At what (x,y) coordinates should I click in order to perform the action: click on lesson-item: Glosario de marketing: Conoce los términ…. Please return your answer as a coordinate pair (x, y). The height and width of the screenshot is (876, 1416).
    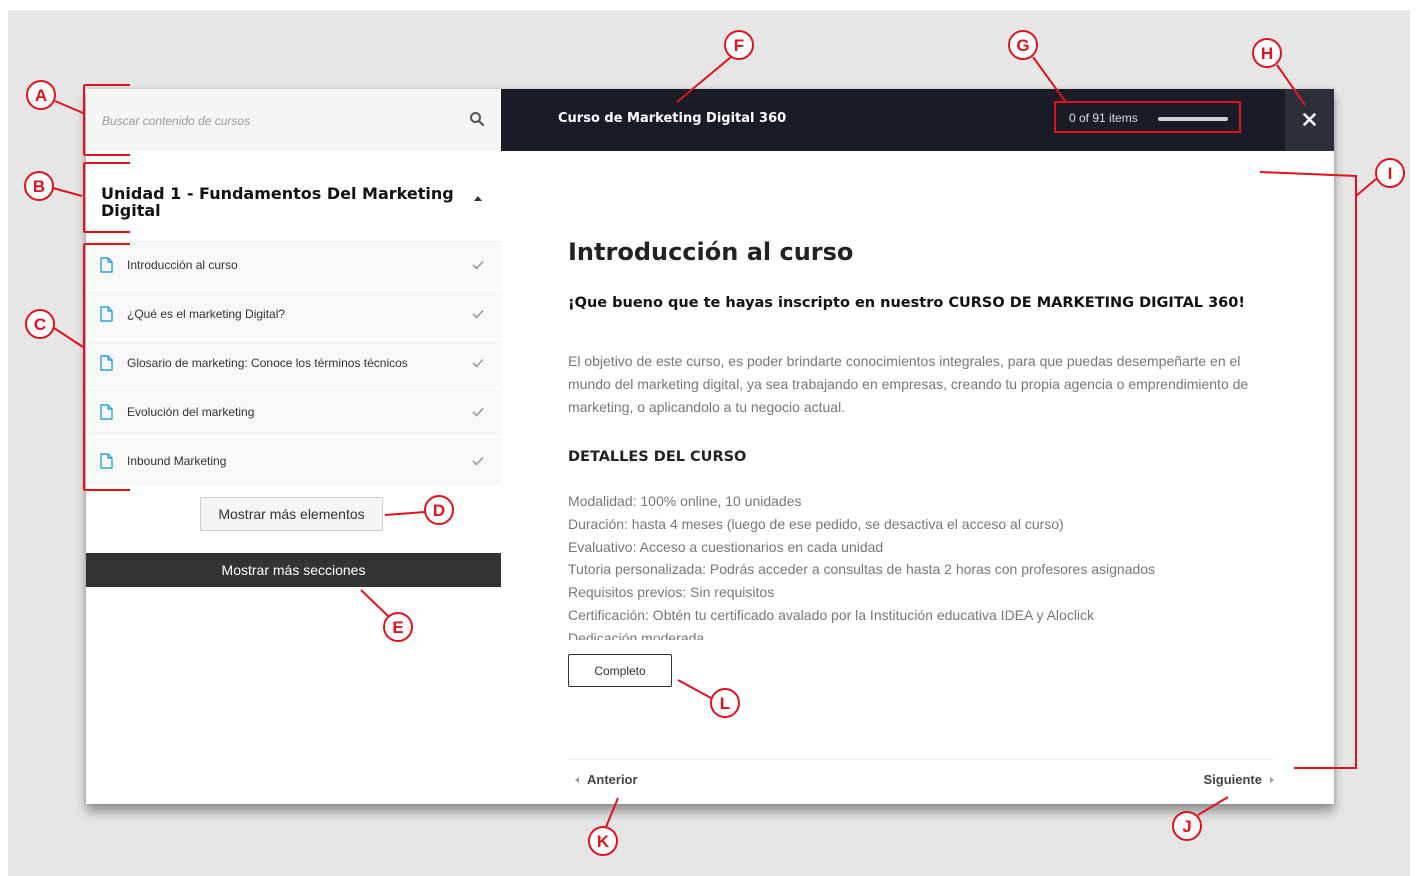
    Looking at the image, I should click on (293, 363).